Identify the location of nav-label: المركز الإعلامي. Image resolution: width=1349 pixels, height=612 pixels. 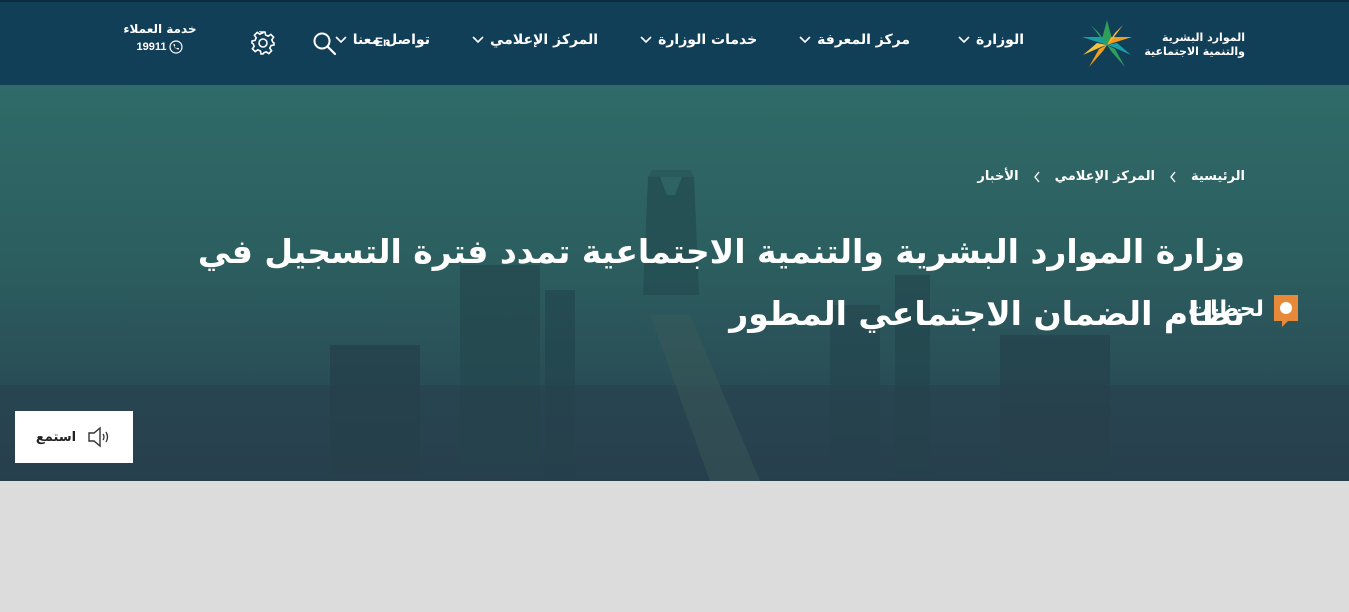
(544, 40).